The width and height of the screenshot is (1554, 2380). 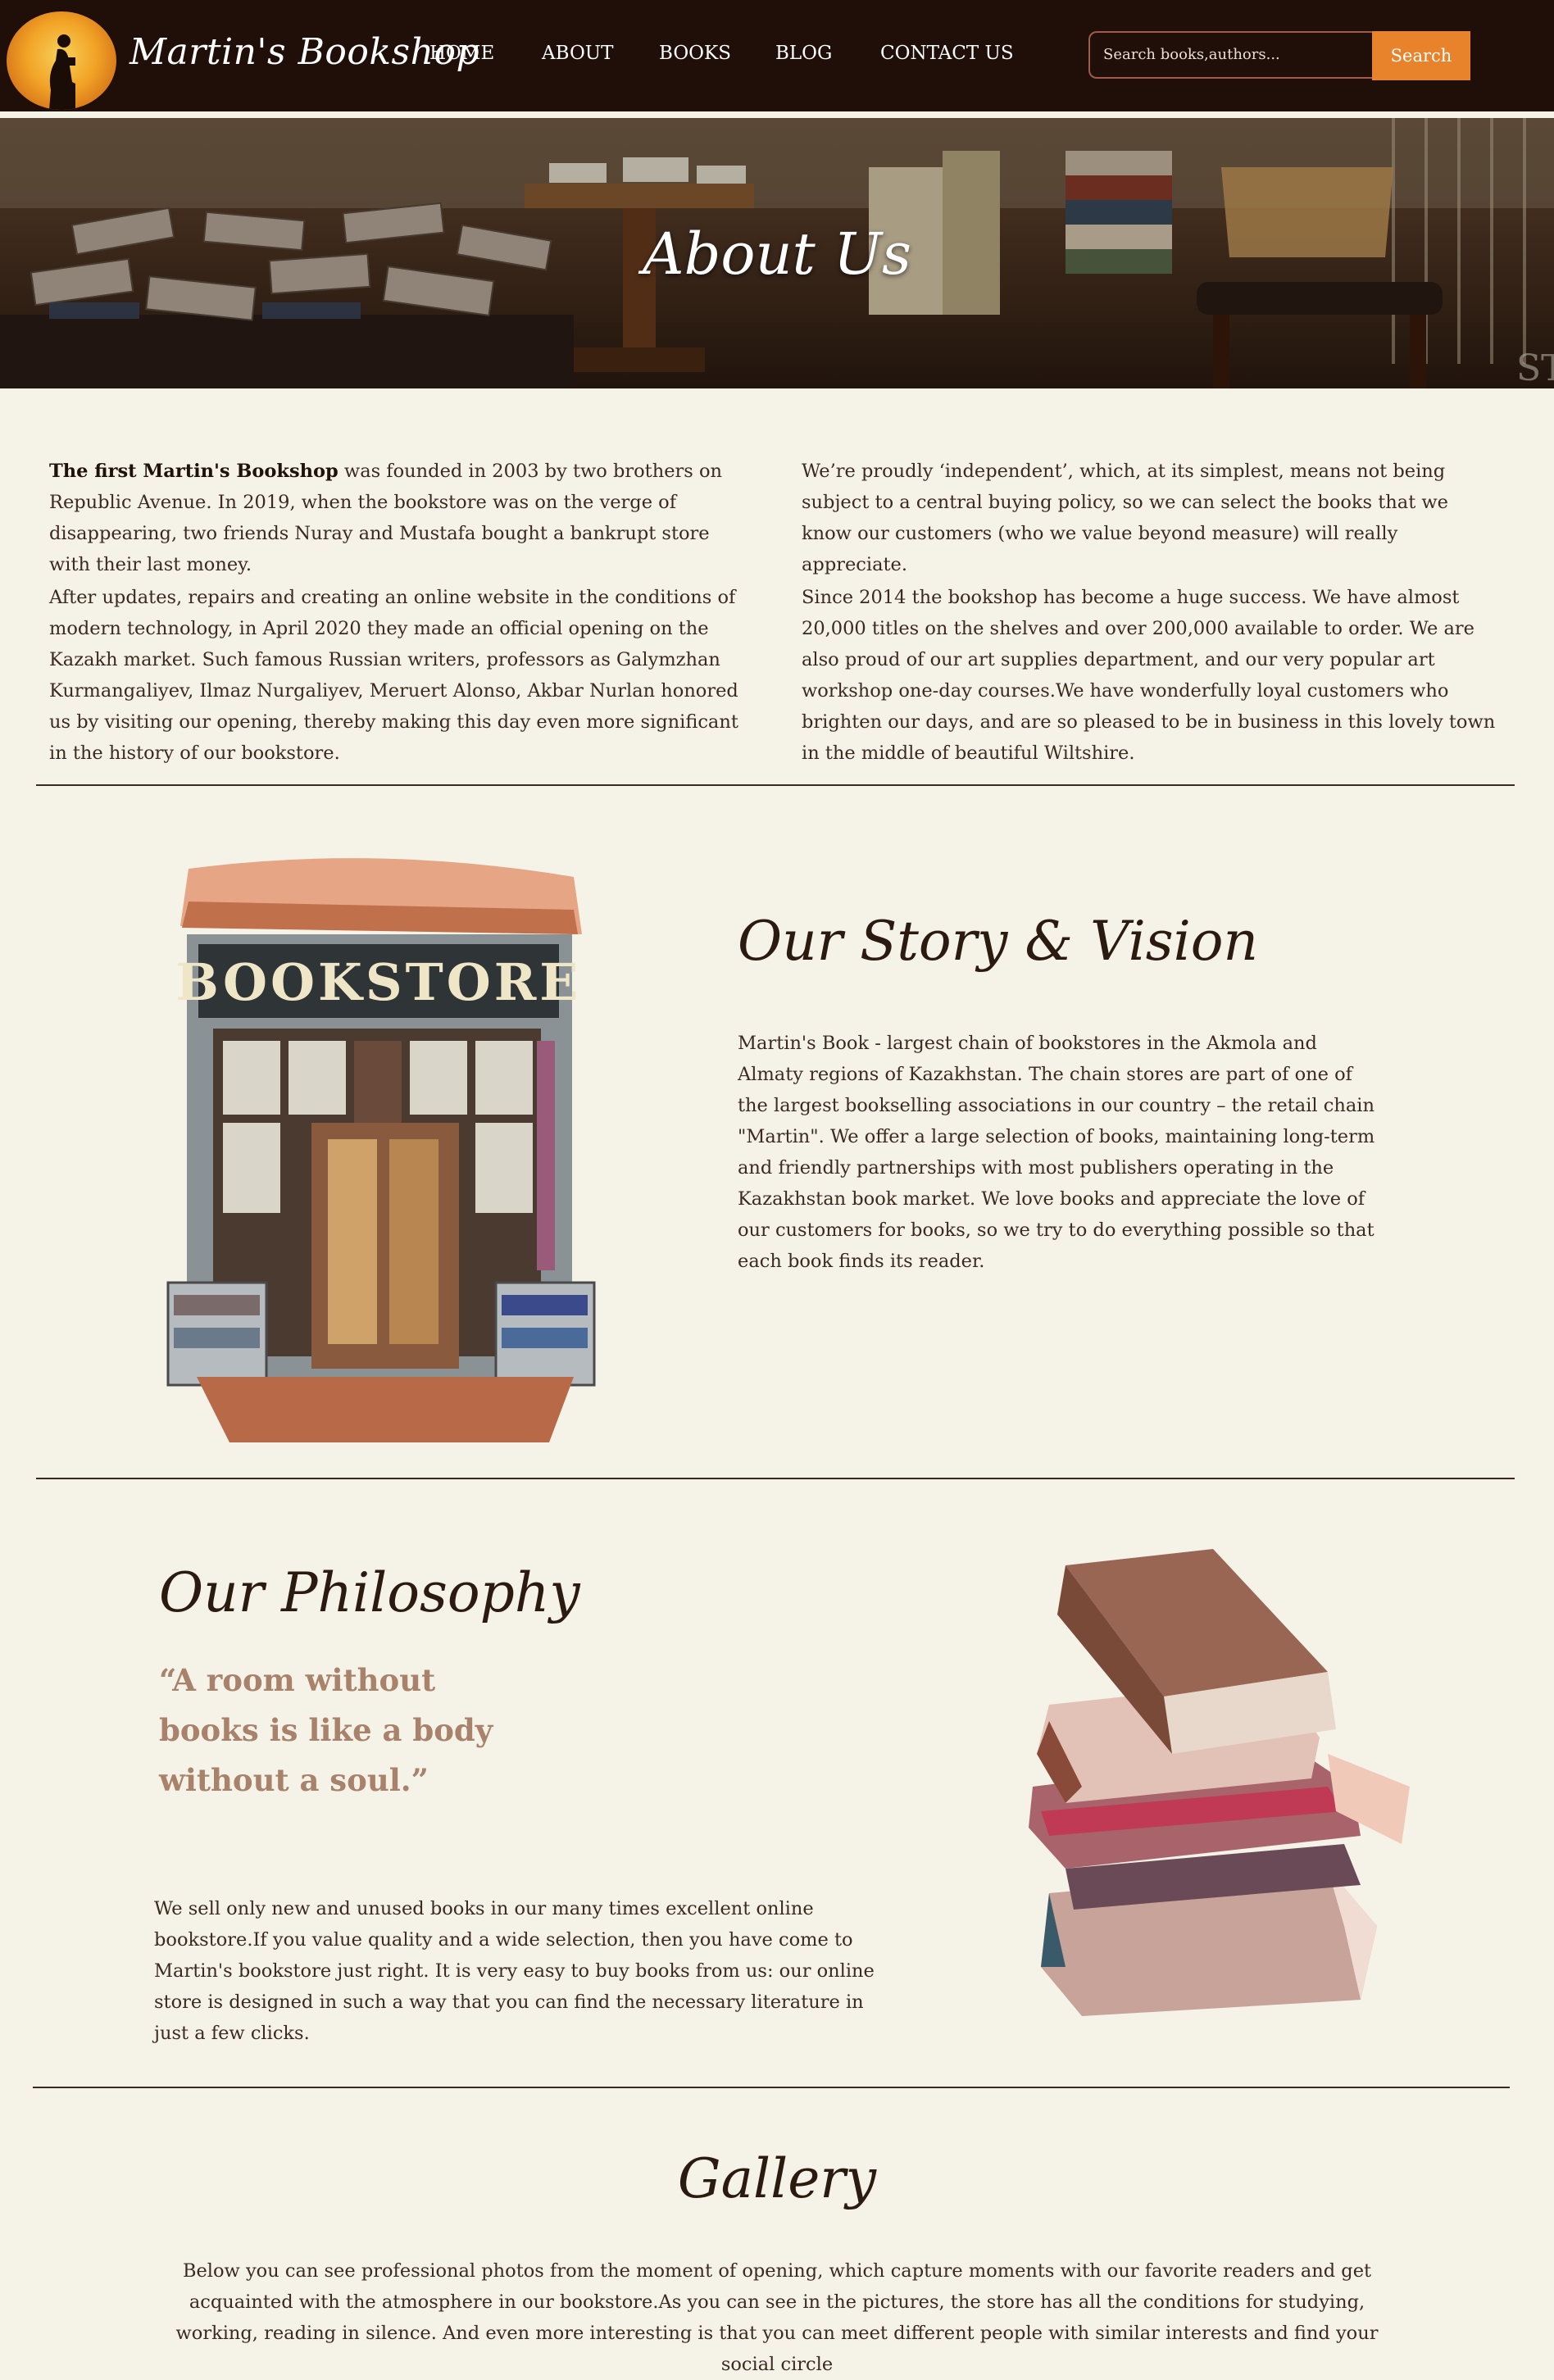 I want to click on nav-contact: CONTACT US, so click(x=947, y=54).